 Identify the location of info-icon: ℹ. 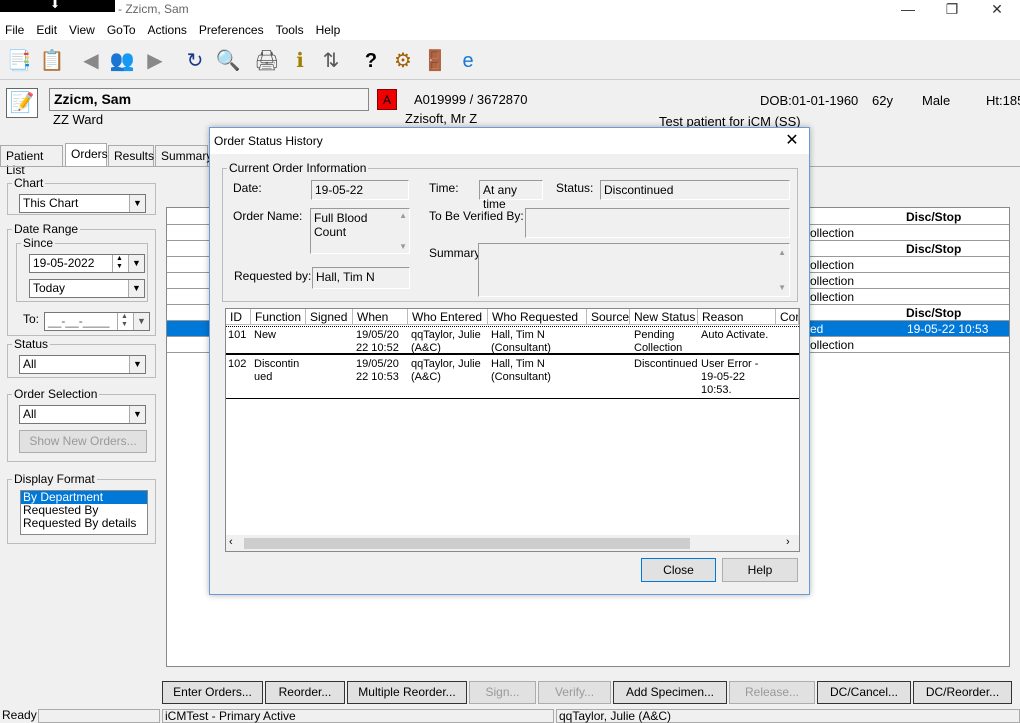
(300, 61).